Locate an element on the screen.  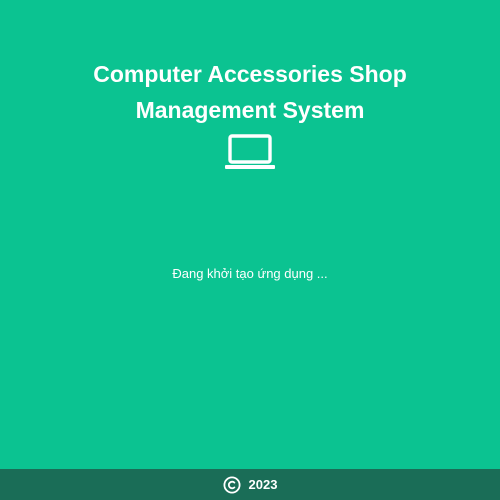
footer-bar: 2023 is located at coordinates (250, 484).